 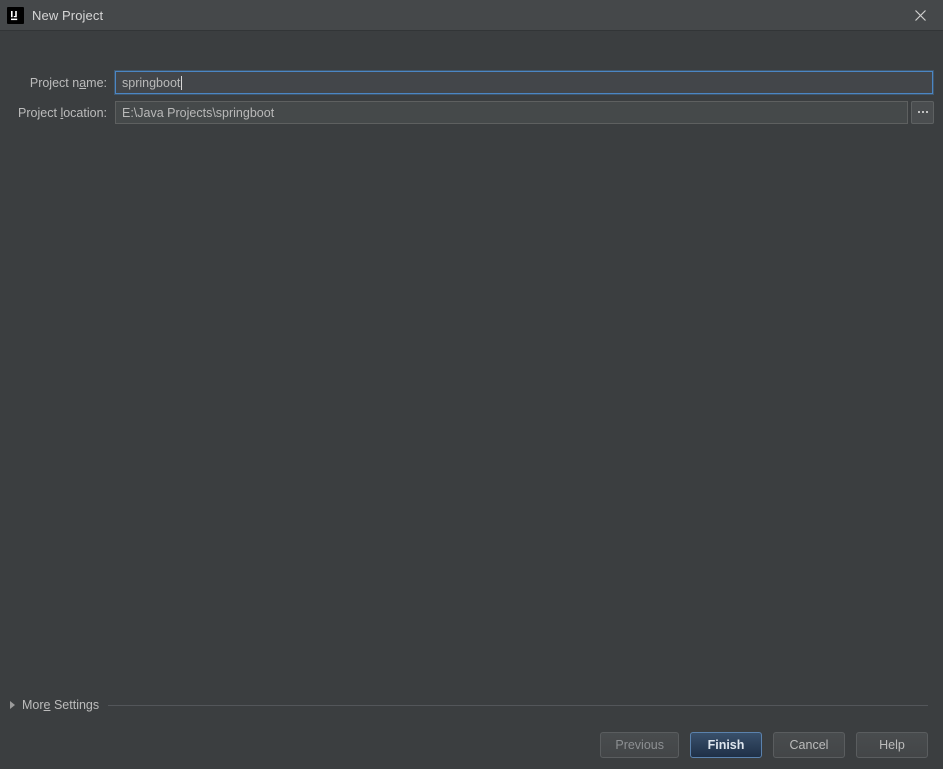 What do you see at coordinates (511, 112) in the screenshot?
I see `project-location-input: E:\Java Projects\springboot` at bounding box center [511, 112].